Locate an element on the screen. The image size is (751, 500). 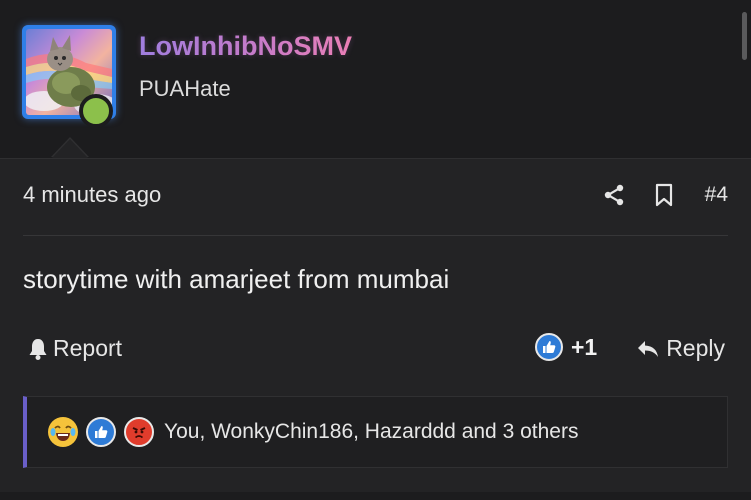
post-score: +1 is located at coordinates (566, 347).